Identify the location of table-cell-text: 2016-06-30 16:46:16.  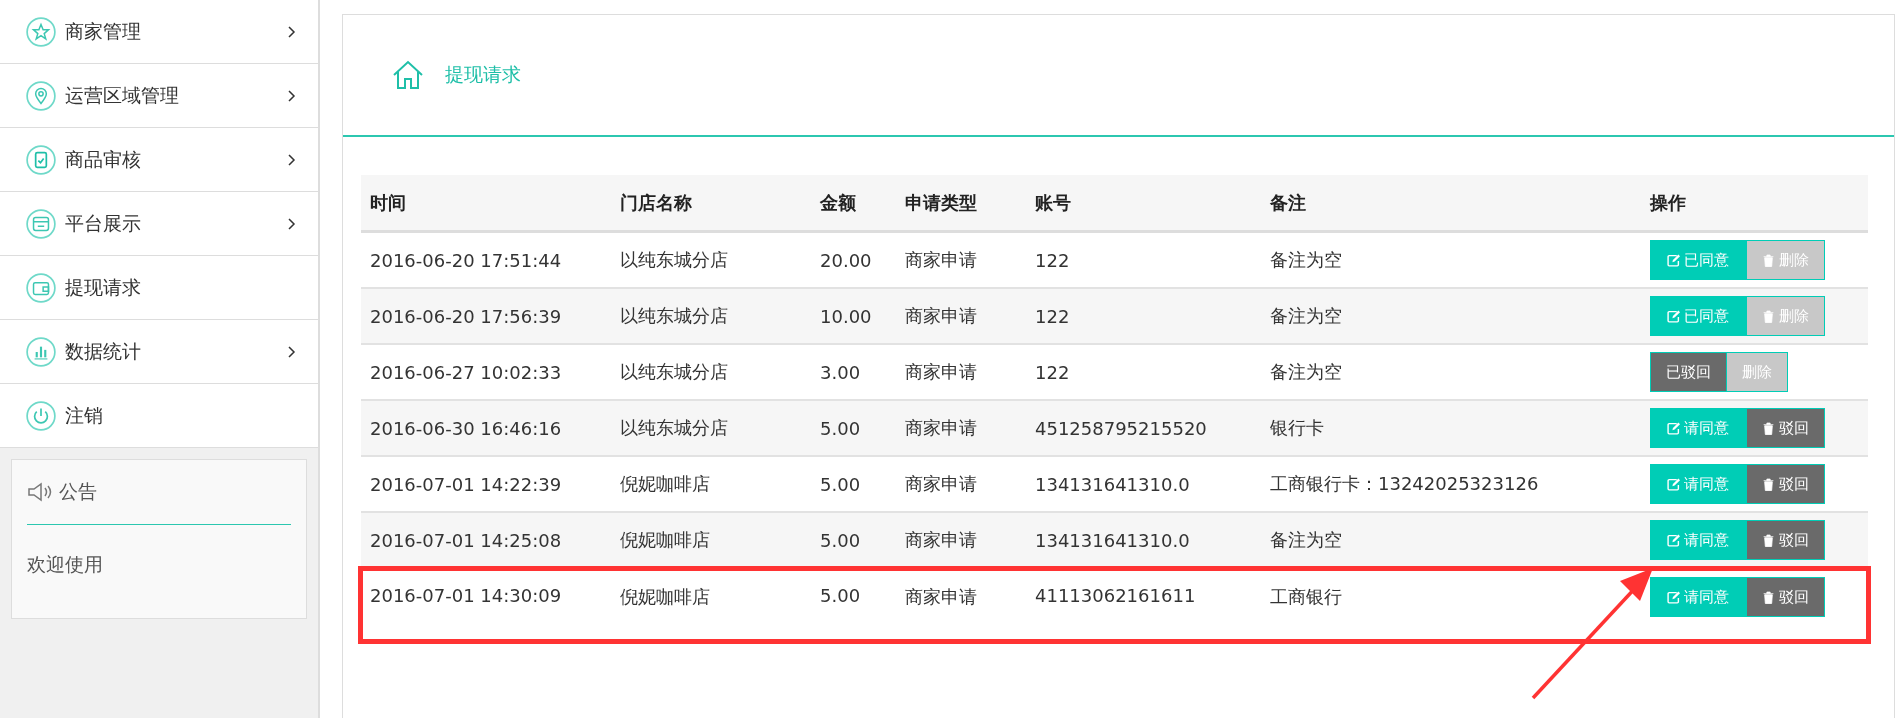
(466, 428).